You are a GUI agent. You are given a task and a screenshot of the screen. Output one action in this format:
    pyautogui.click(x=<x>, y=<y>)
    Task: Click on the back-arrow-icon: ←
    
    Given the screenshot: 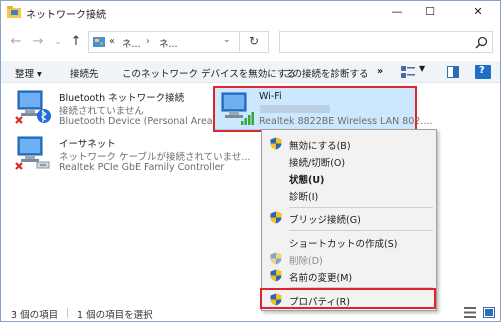 What is the action you would take?
    pyautogui.click(x=16, y=41)
    